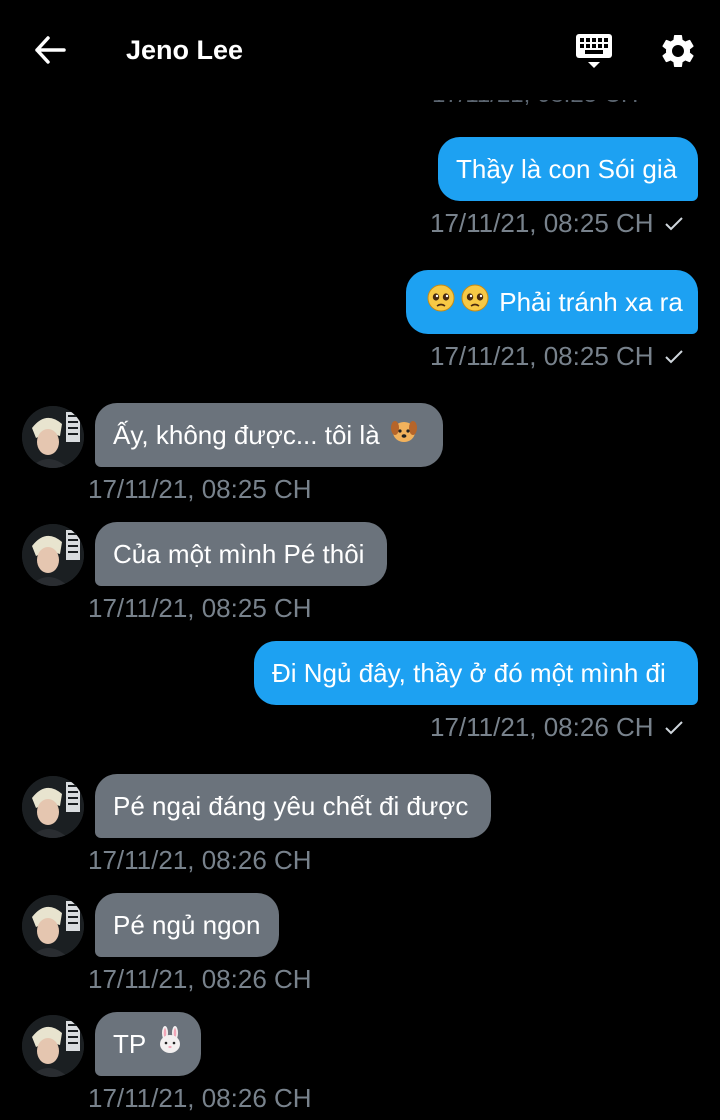 This screenshot has height=1120, width=720. I want to click on message-text: Pé ngủ ngon, so click(187, 925).